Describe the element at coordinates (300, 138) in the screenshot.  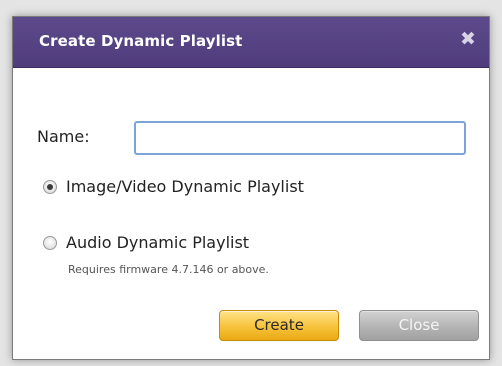
I see `name-input` at that location.